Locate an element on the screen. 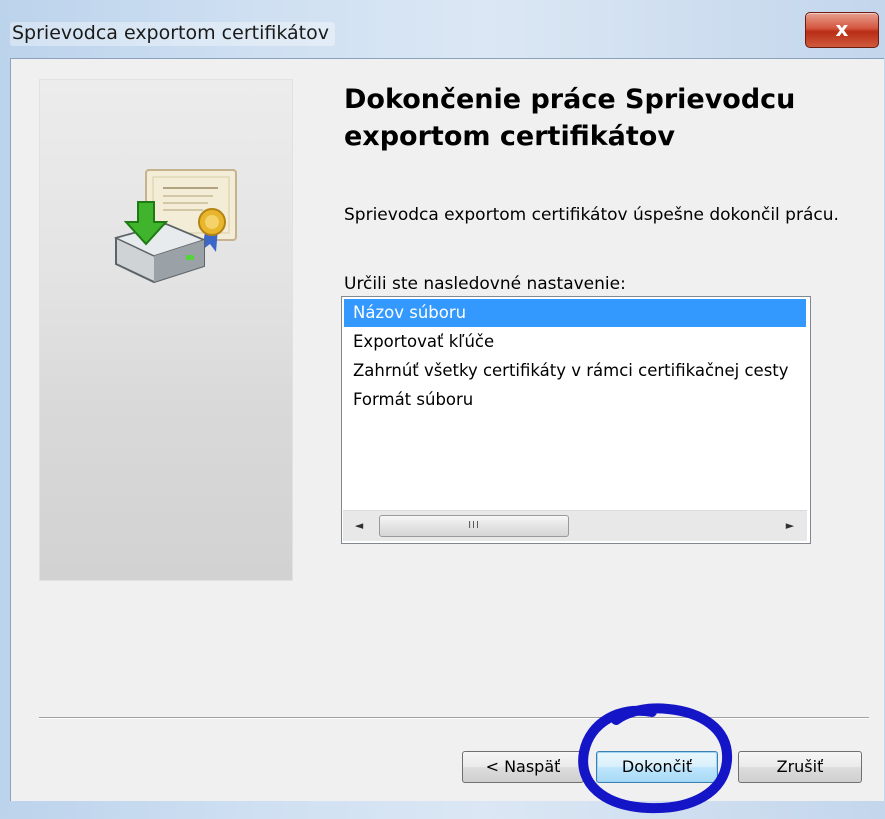 This screenshot has width=885, height=819. footer-divider is located at coordinates (454, 718).